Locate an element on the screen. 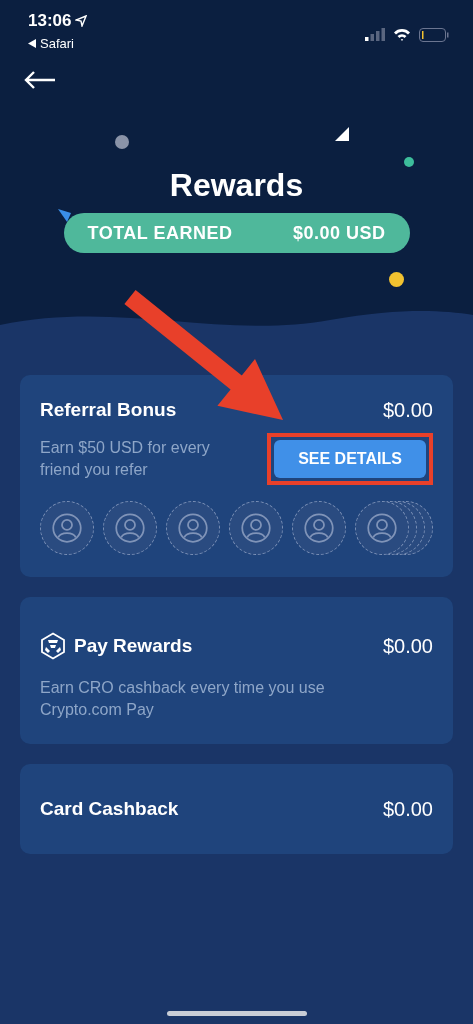 The image size is (473, 1024). back-arrow-icon is located at coordinates (40, 79).